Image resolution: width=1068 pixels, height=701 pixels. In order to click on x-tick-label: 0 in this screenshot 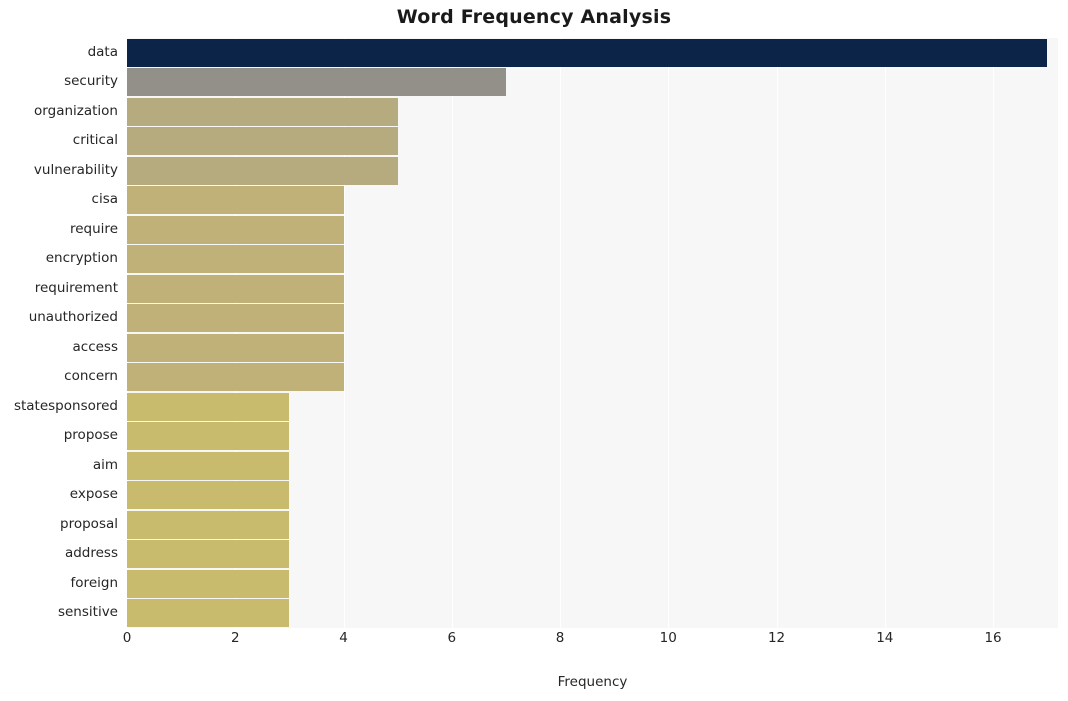, I will do `click(127, 638)`.